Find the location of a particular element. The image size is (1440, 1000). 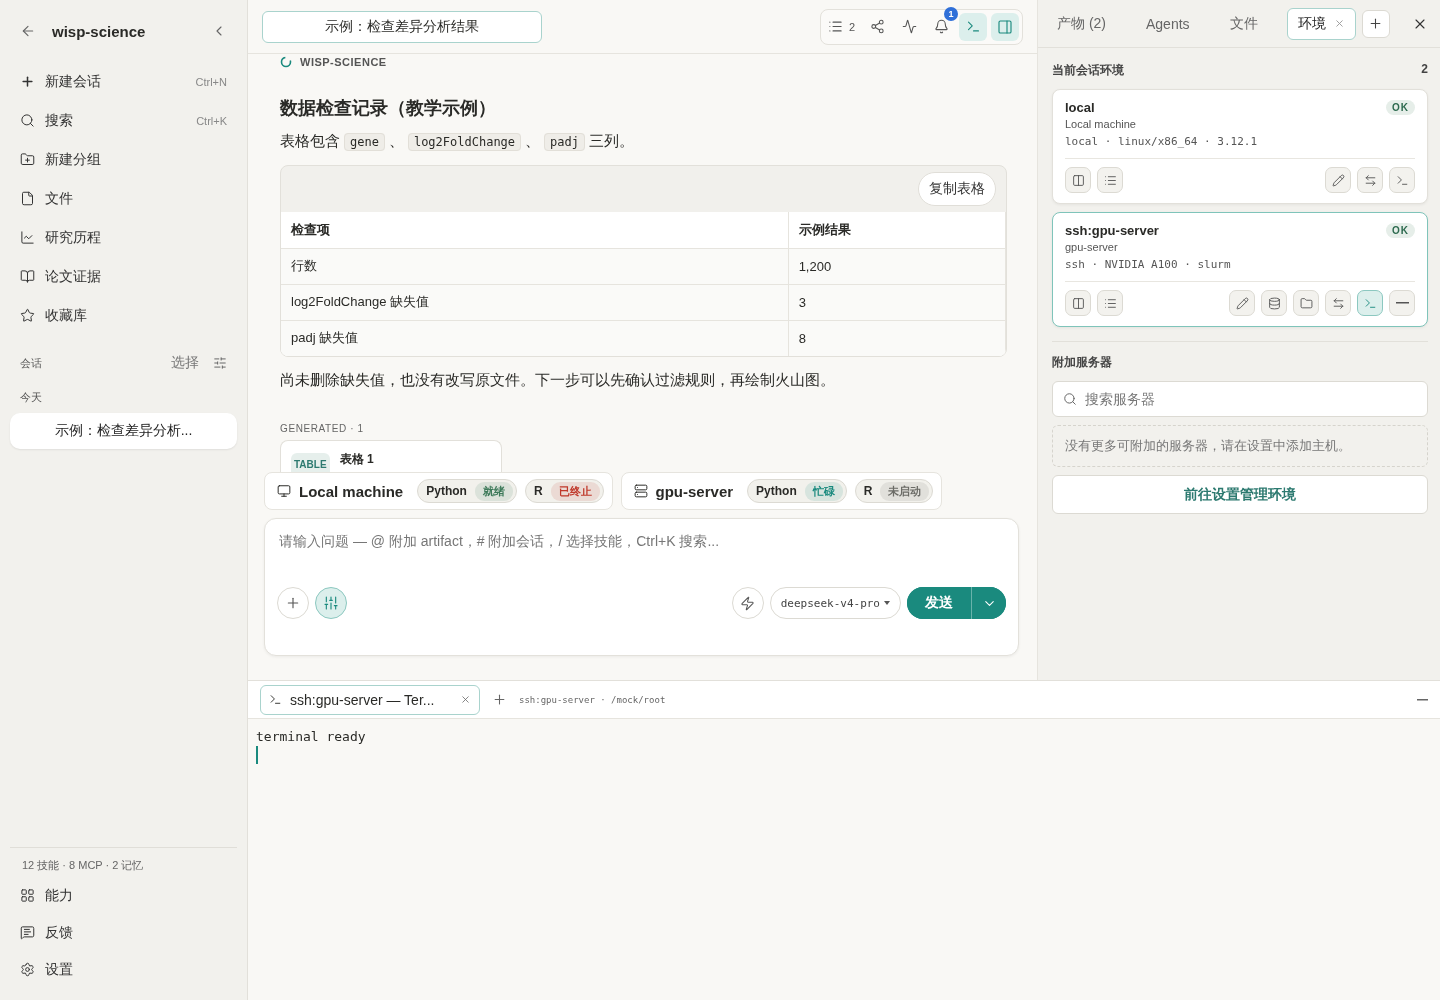

conversation-title: 示例：检查差异分析结果 is located at coordinates (402, 26).